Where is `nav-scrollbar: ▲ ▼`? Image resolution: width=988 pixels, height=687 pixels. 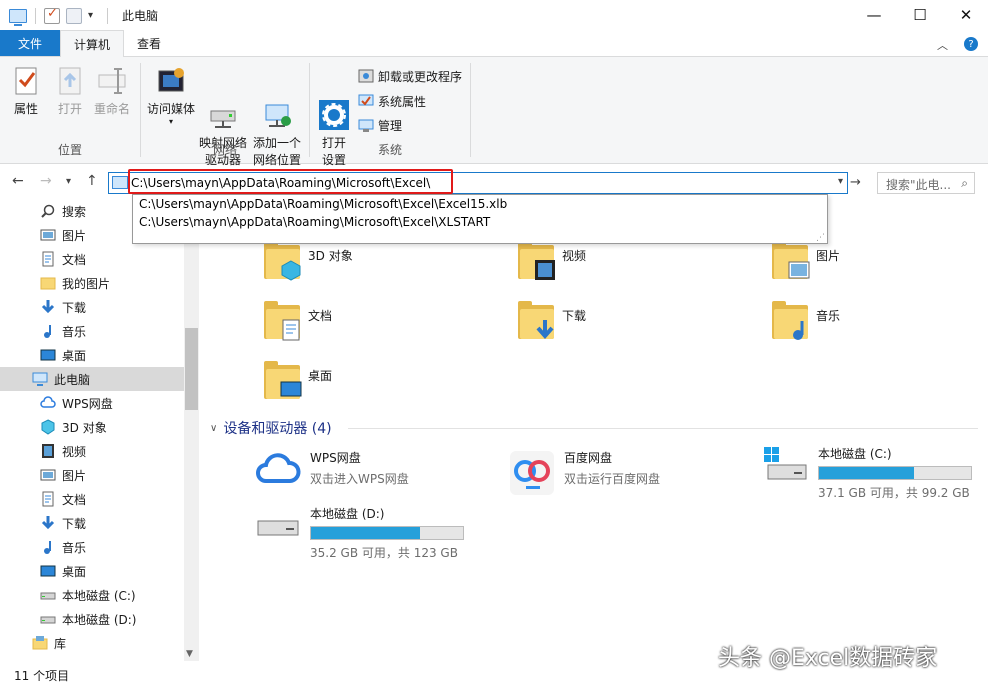 nav-scrollbar: ▲ ▼ is located at coordinates (191, 430).